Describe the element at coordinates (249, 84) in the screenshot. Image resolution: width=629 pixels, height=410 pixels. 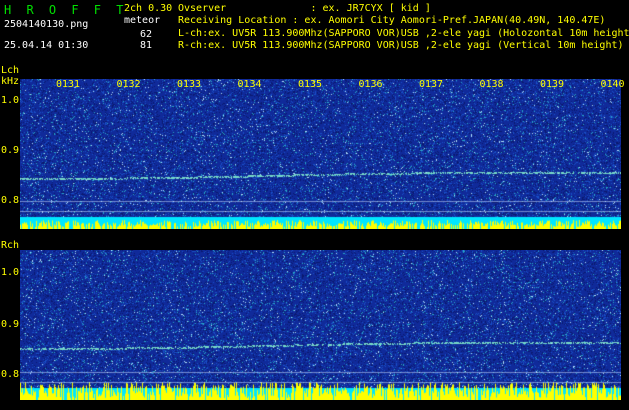
I see `time-tick-label: 0134` at that location.